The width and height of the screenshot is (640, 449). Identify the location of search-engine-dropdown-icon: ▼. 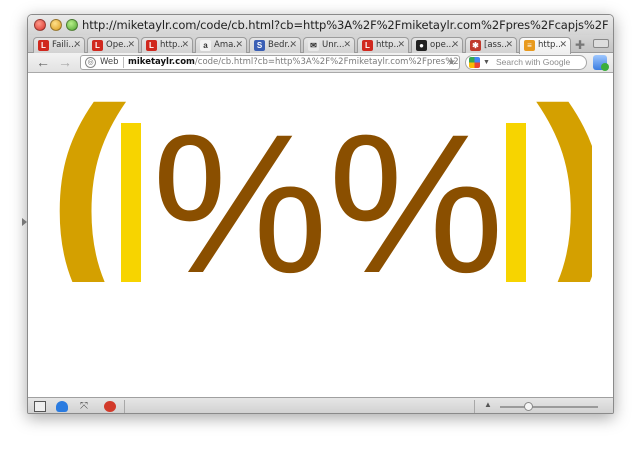
(486, 62).